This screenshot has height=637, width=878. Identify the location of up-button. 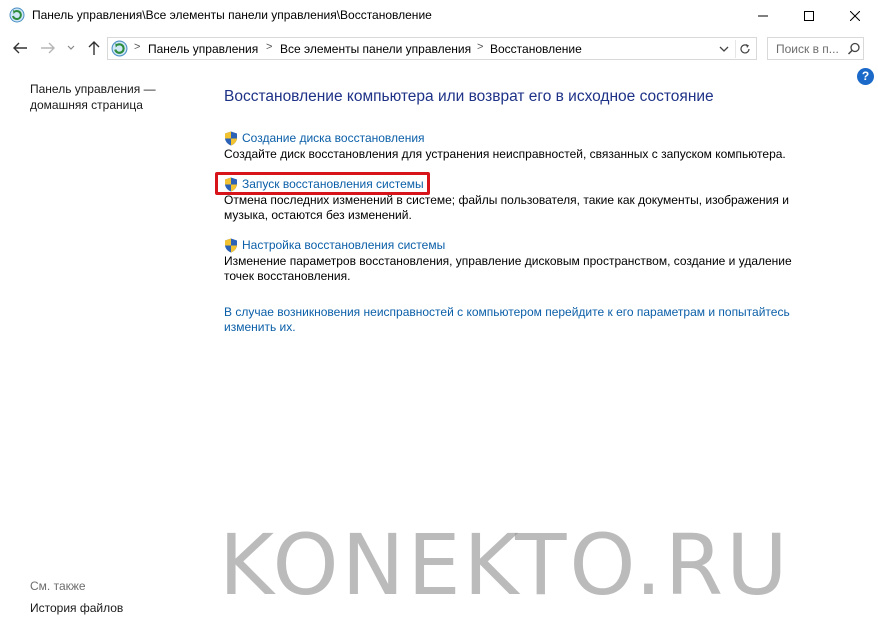
(94, 48).